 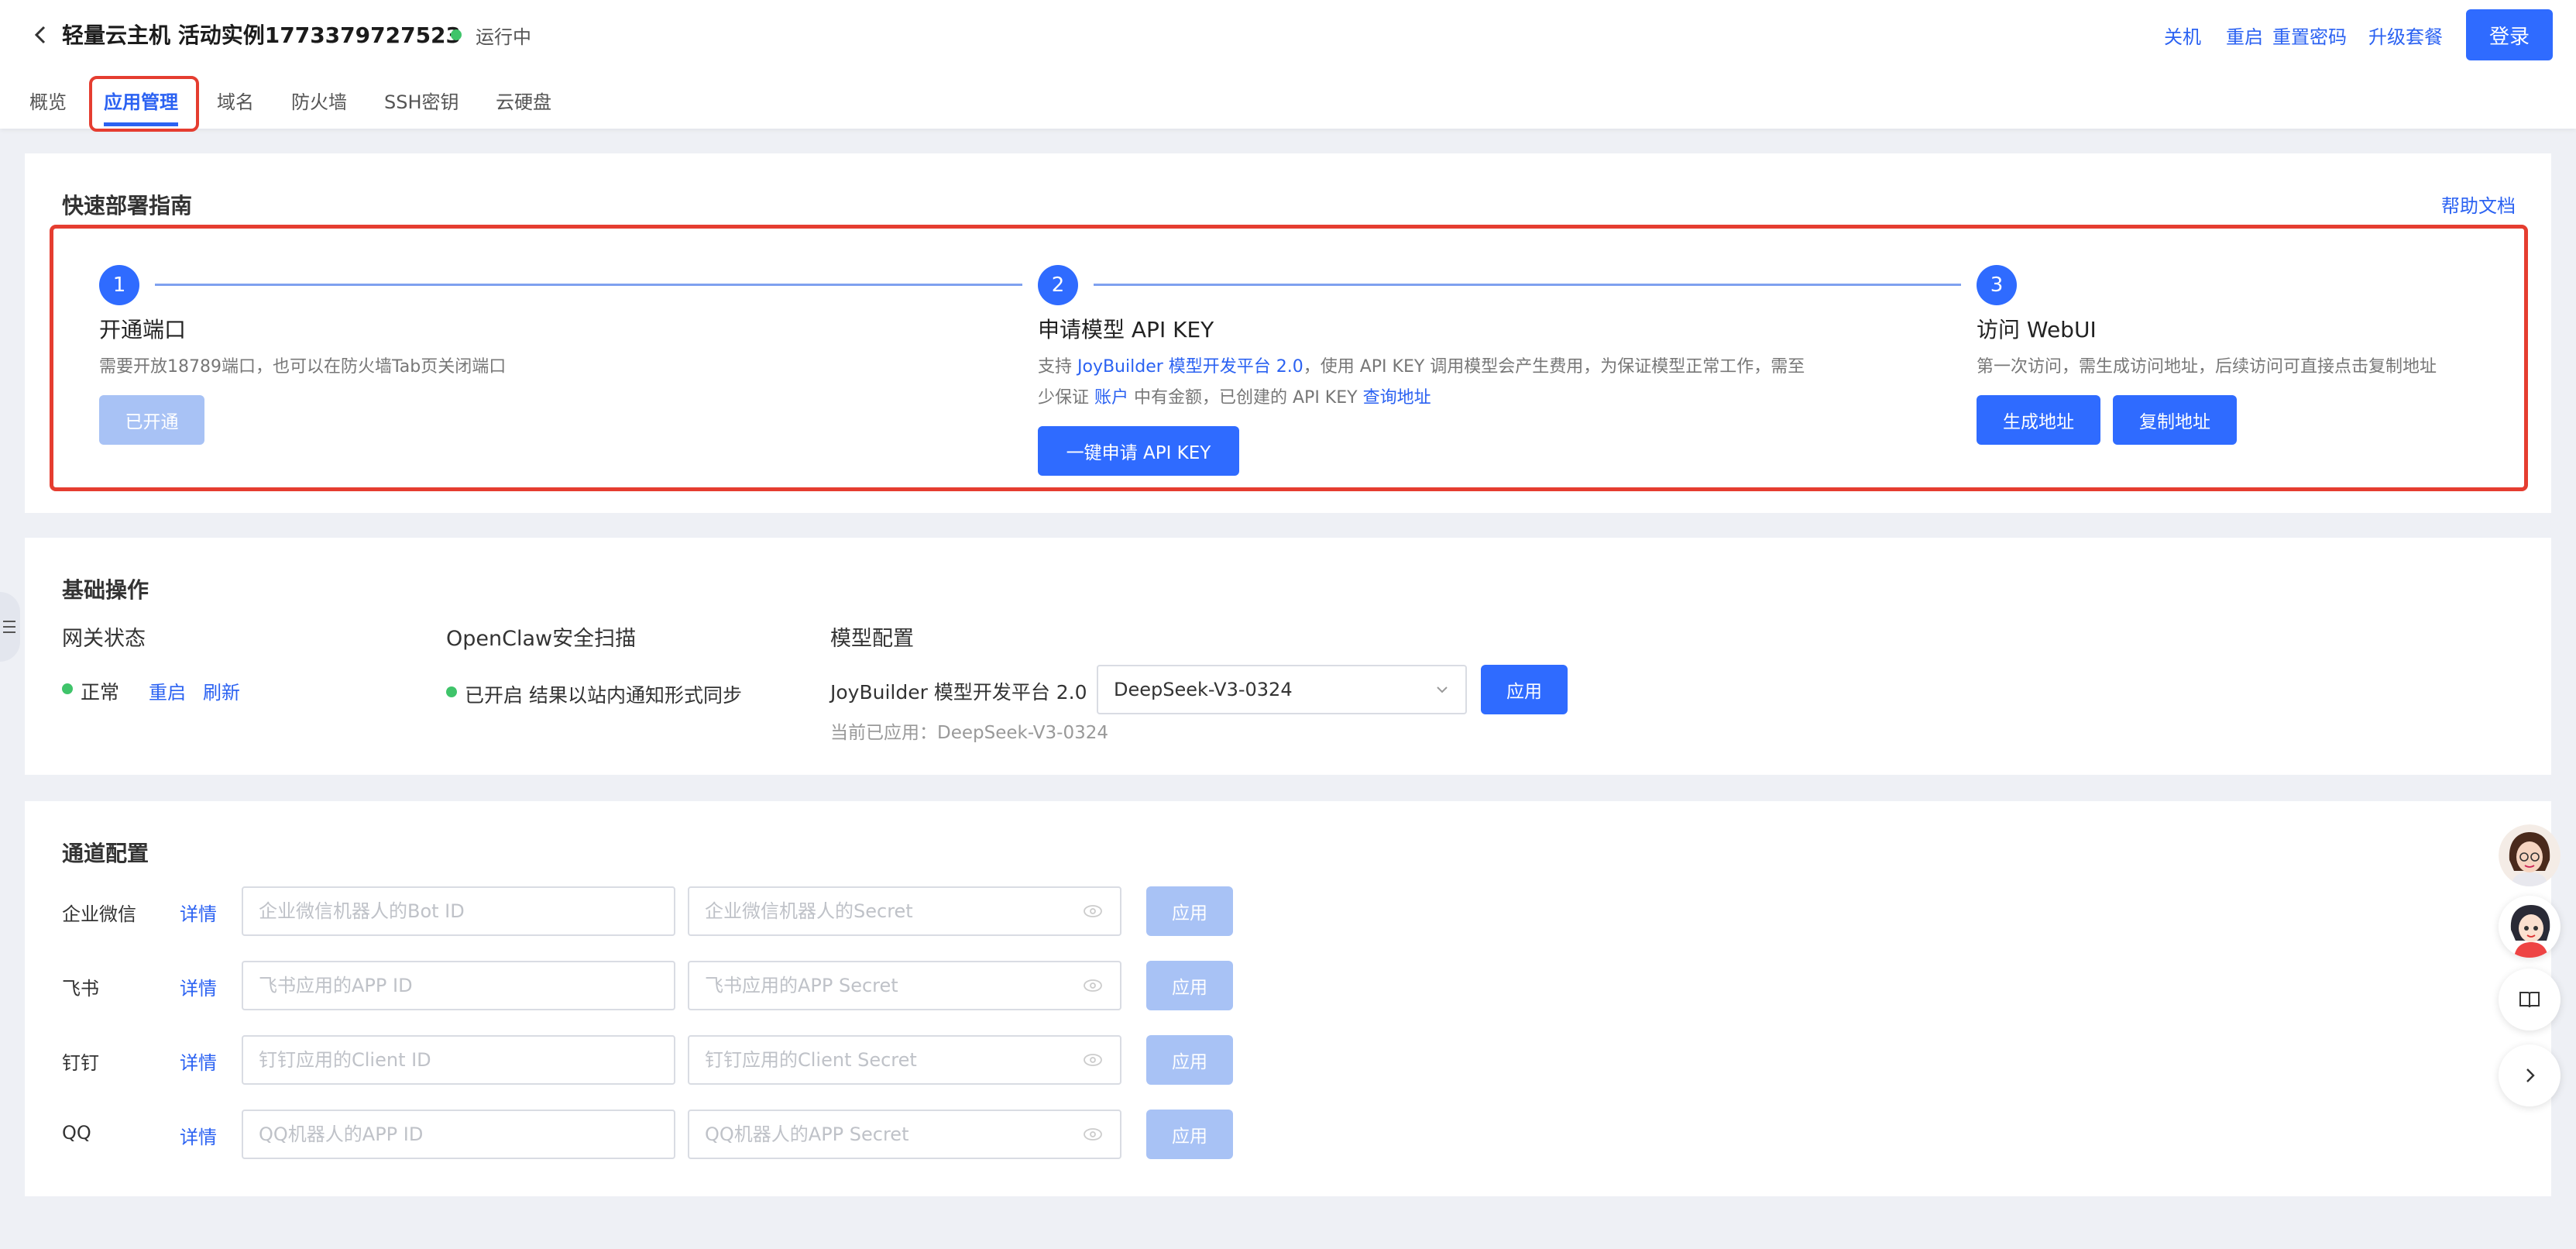 What do you see at coordinates (2207, 367) in the screenshot?
I see `step-3-description: 第一次访问，需生成访问地址，后续访问可直接点击复制地址` at bounding box center [2207, 367].